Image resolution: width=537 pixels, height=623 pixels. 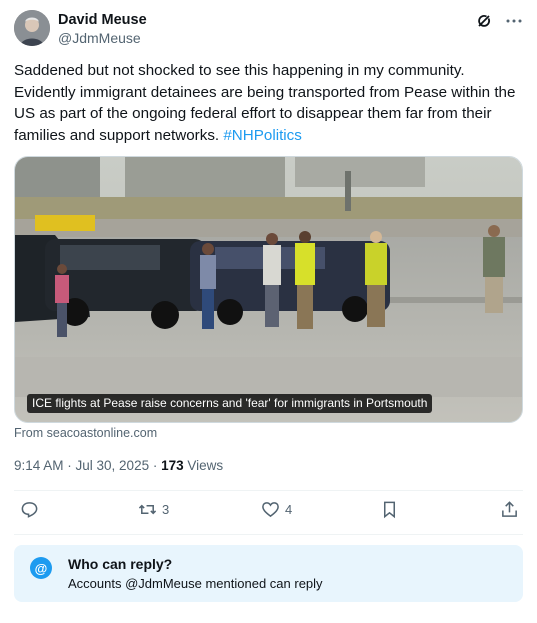 What do you see at coordinates (102, 20) in the screenshot?
I see `author-display-name: David Meuse` at bounding box center [102, 20].